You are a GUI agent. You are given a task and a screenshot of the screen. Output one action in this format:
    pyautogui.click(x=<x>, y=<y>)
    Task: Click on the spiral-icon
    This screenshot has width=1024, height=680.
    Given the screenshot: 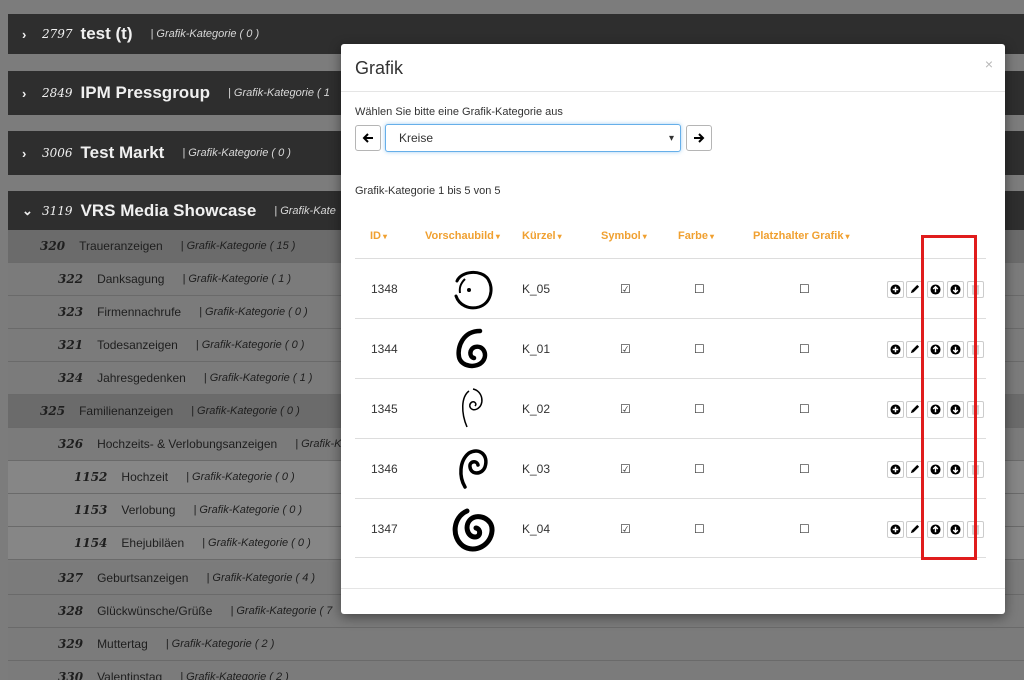 What is the action you would take?
    pyautogui.click(x=472, y=348)
    